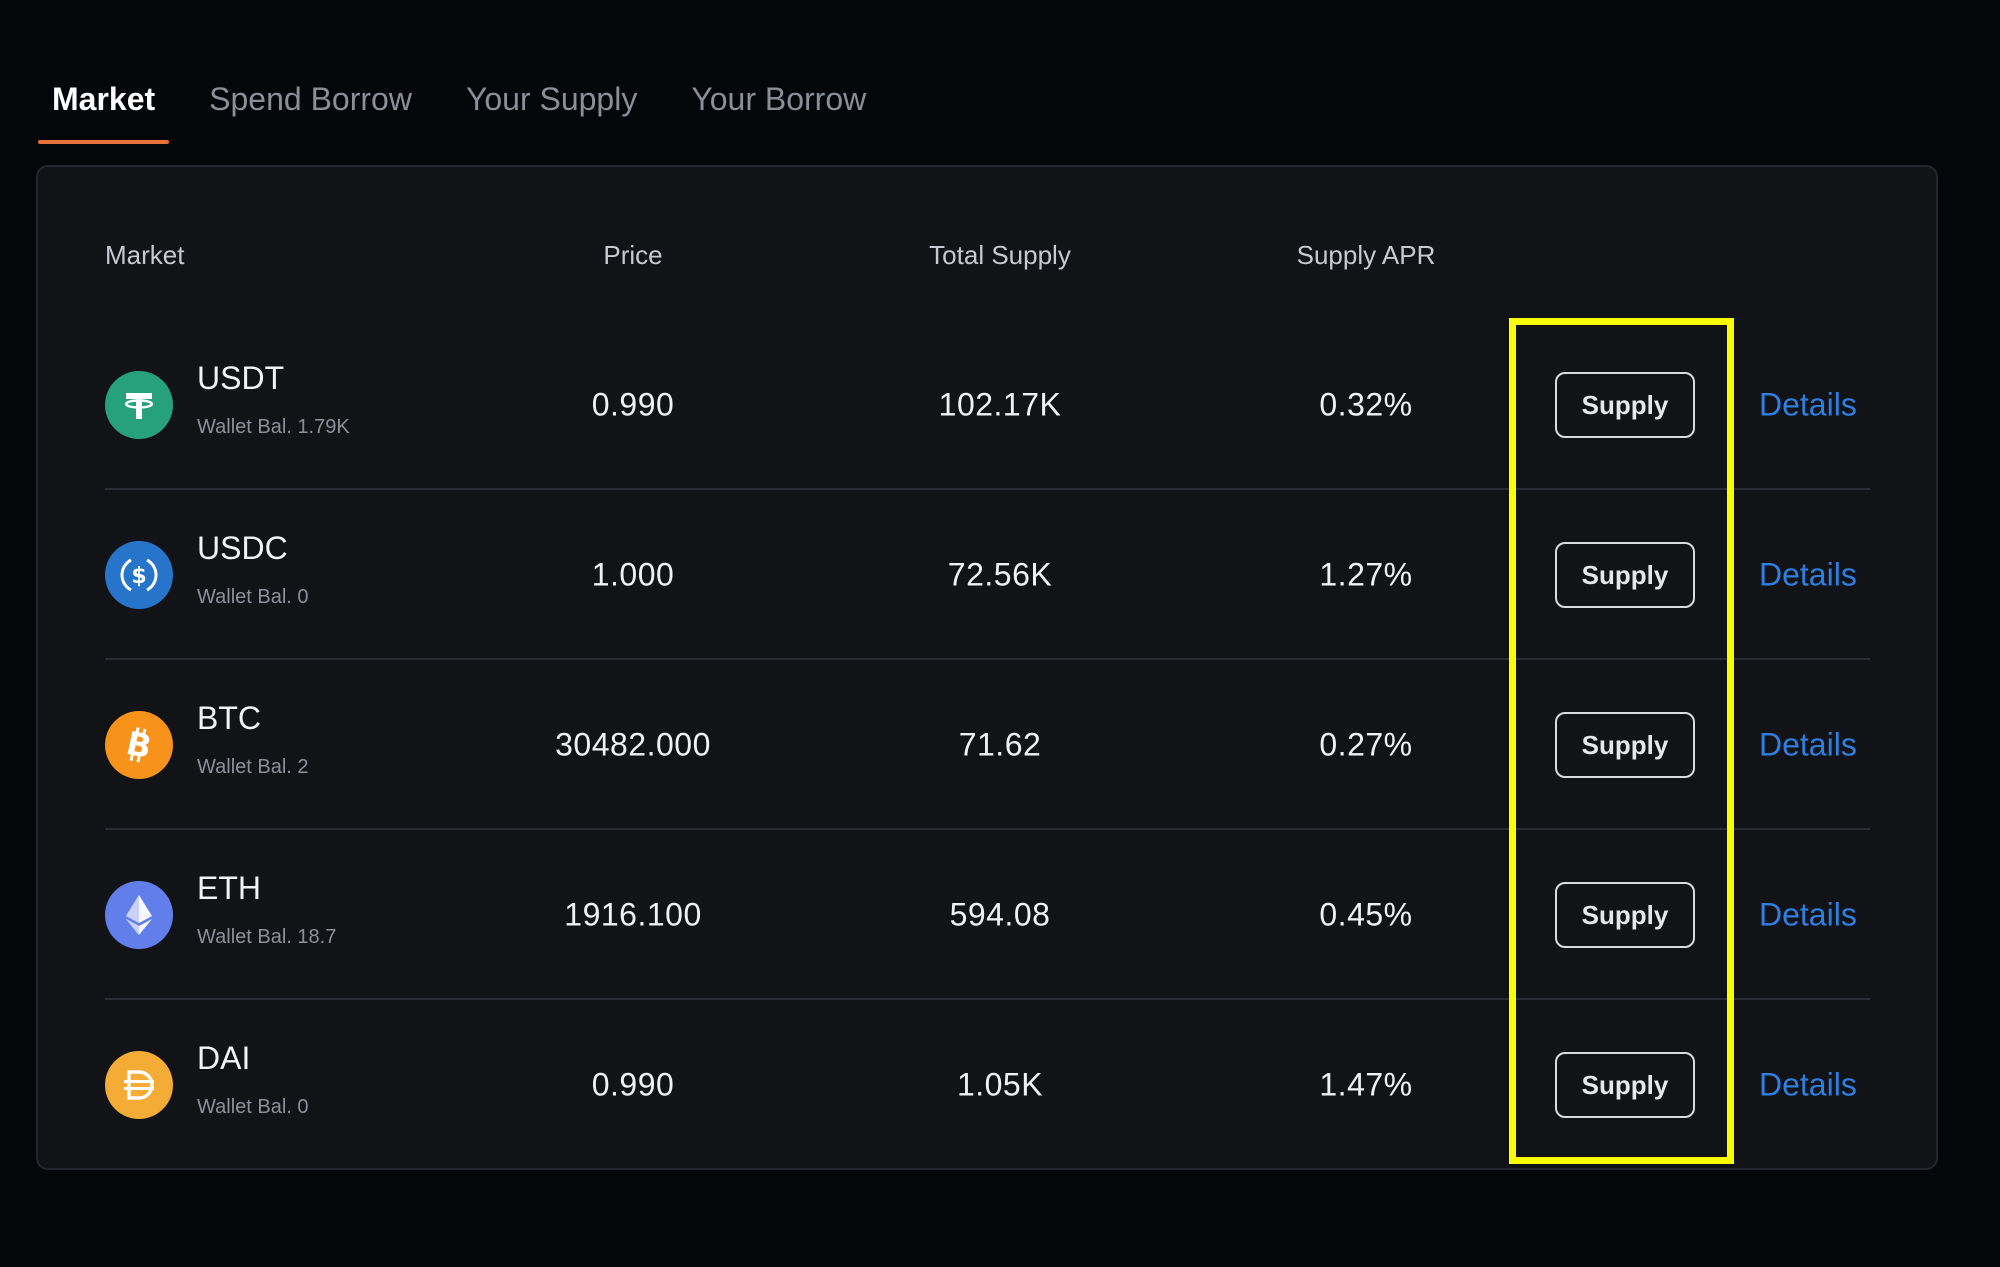 This screenshot has height=1267, width=2000. Describe the element at coordinates (267, 937) in the screenshot. I see `wallet-balance: Wallet Bal. 18.7` at that location.